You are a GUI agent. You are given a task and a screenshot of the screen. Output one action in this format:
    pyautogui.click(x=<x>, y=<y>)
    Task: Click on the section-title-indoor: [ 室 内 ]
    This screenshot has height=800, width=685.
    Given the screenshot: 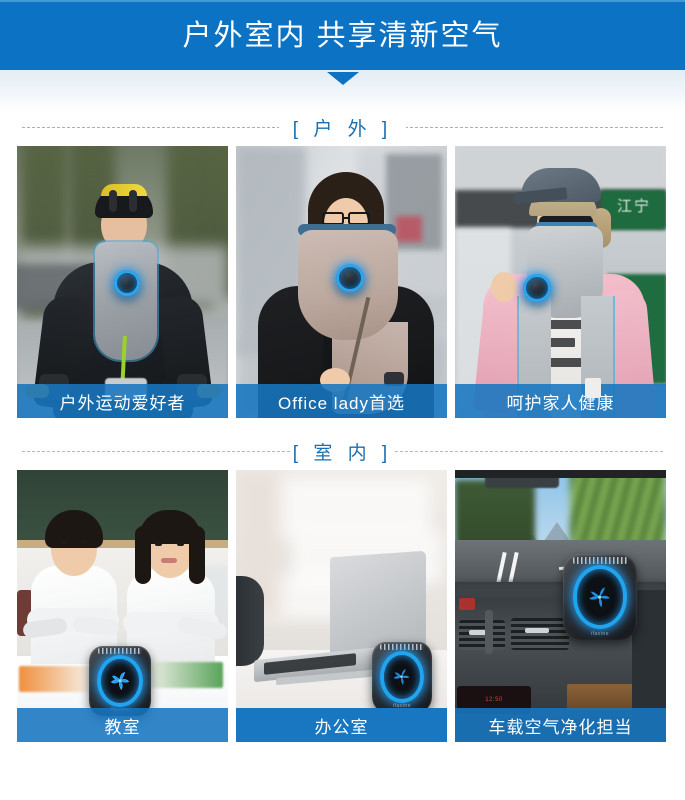 What is the action you would take?
    pyautogui.click(x=342, y=453)
    